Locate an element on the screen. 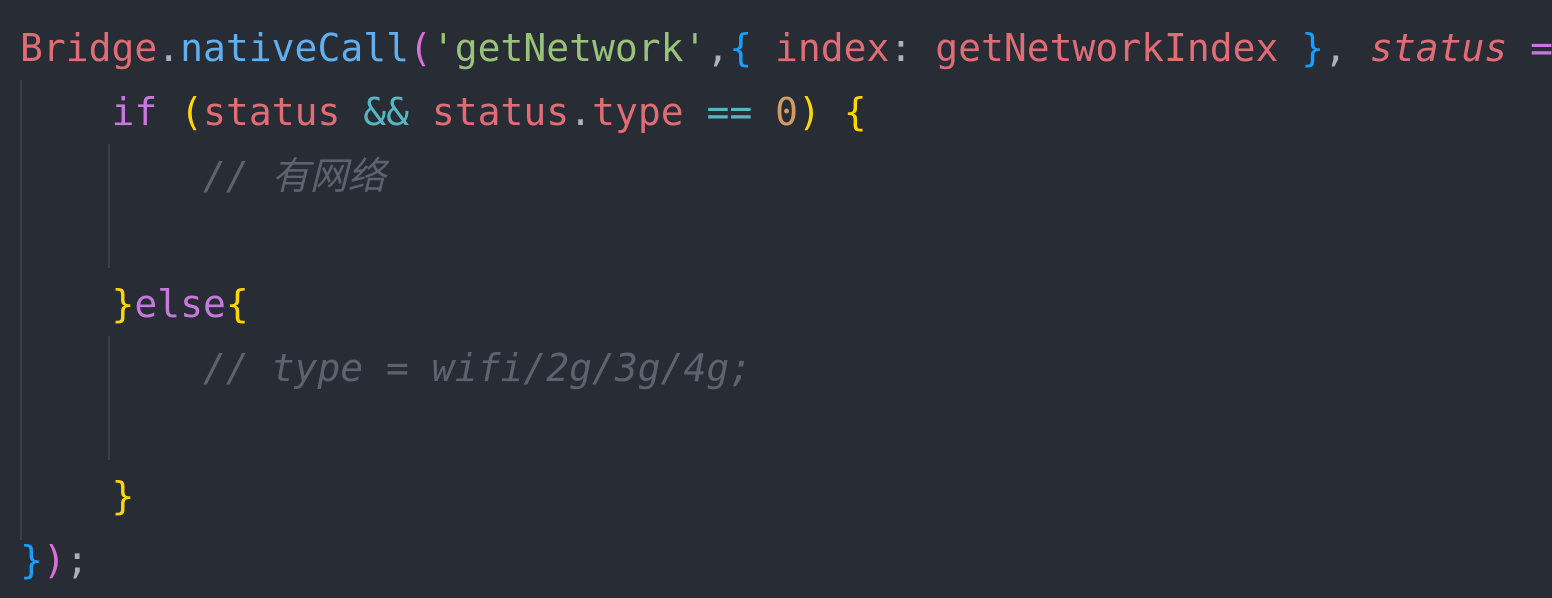 This screenshot has width=1552, height=598. code-token: => is located at coordinates (1541, 48).